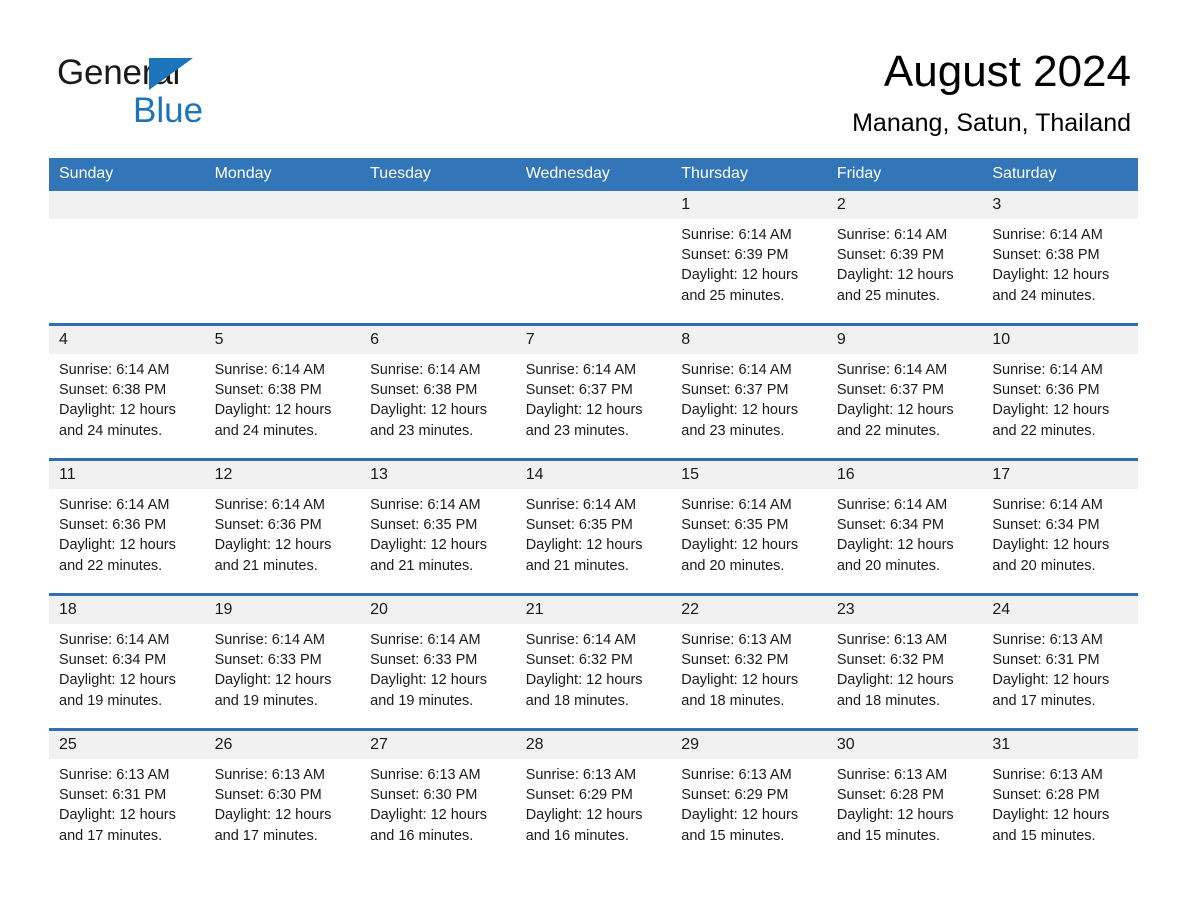  I want to click on day-number: 22, so click(749, 610).